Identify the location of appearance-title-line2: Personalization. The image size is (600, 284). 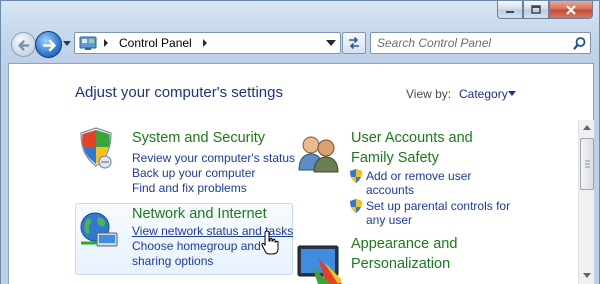
(400, 264).